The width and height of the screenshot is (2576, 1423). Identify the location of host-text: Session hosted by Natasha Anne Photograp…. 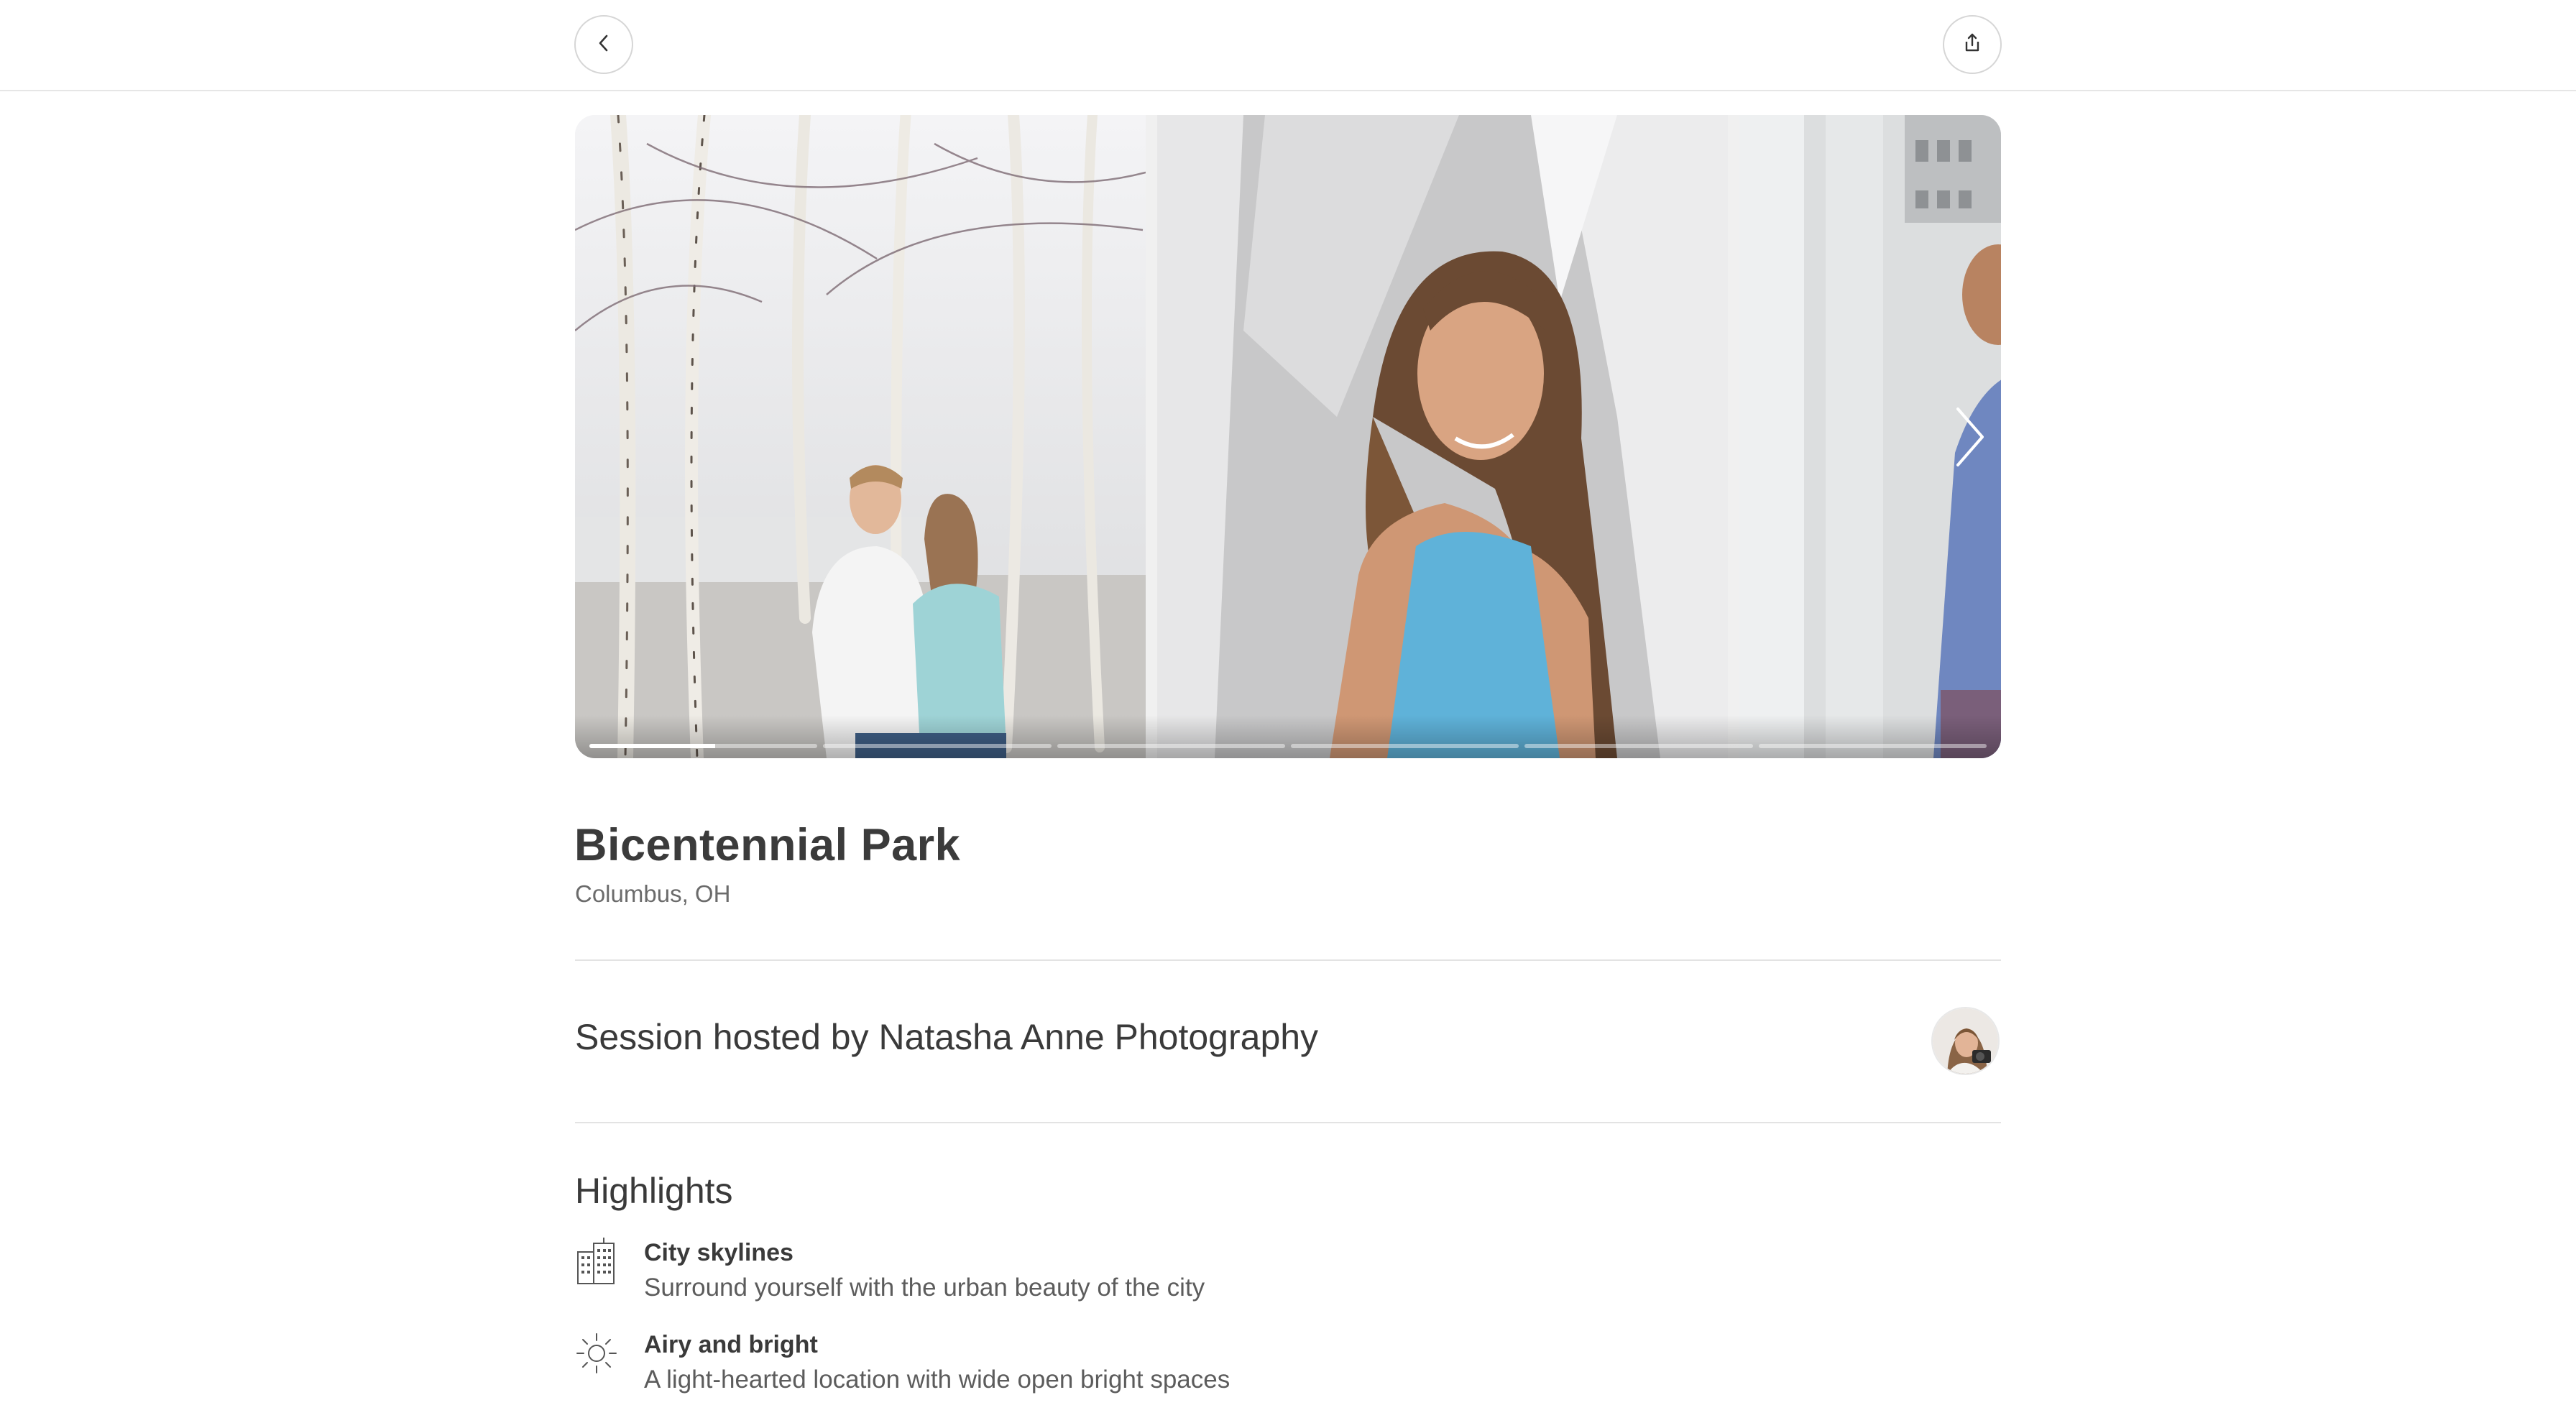
(947, 1037).